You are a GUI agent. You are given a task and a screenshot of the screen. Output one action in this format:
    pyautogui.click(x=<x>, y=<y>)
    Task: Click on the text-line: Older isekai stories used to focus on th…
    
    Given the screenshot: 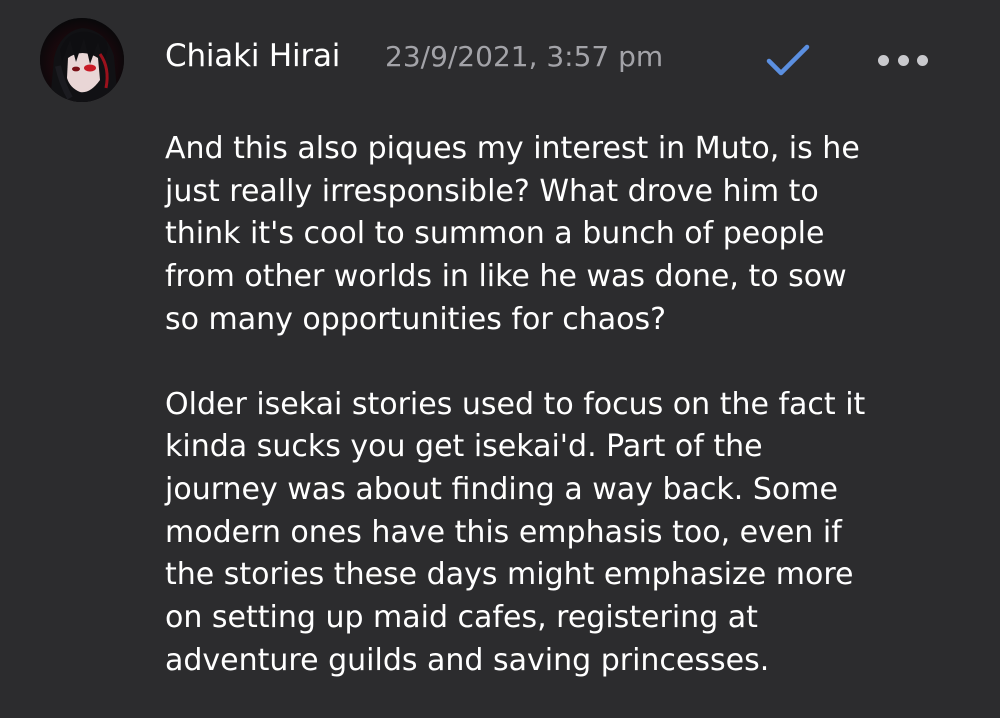 What is the action you would take?
    pyautogui.click(x=515, y=404)
    